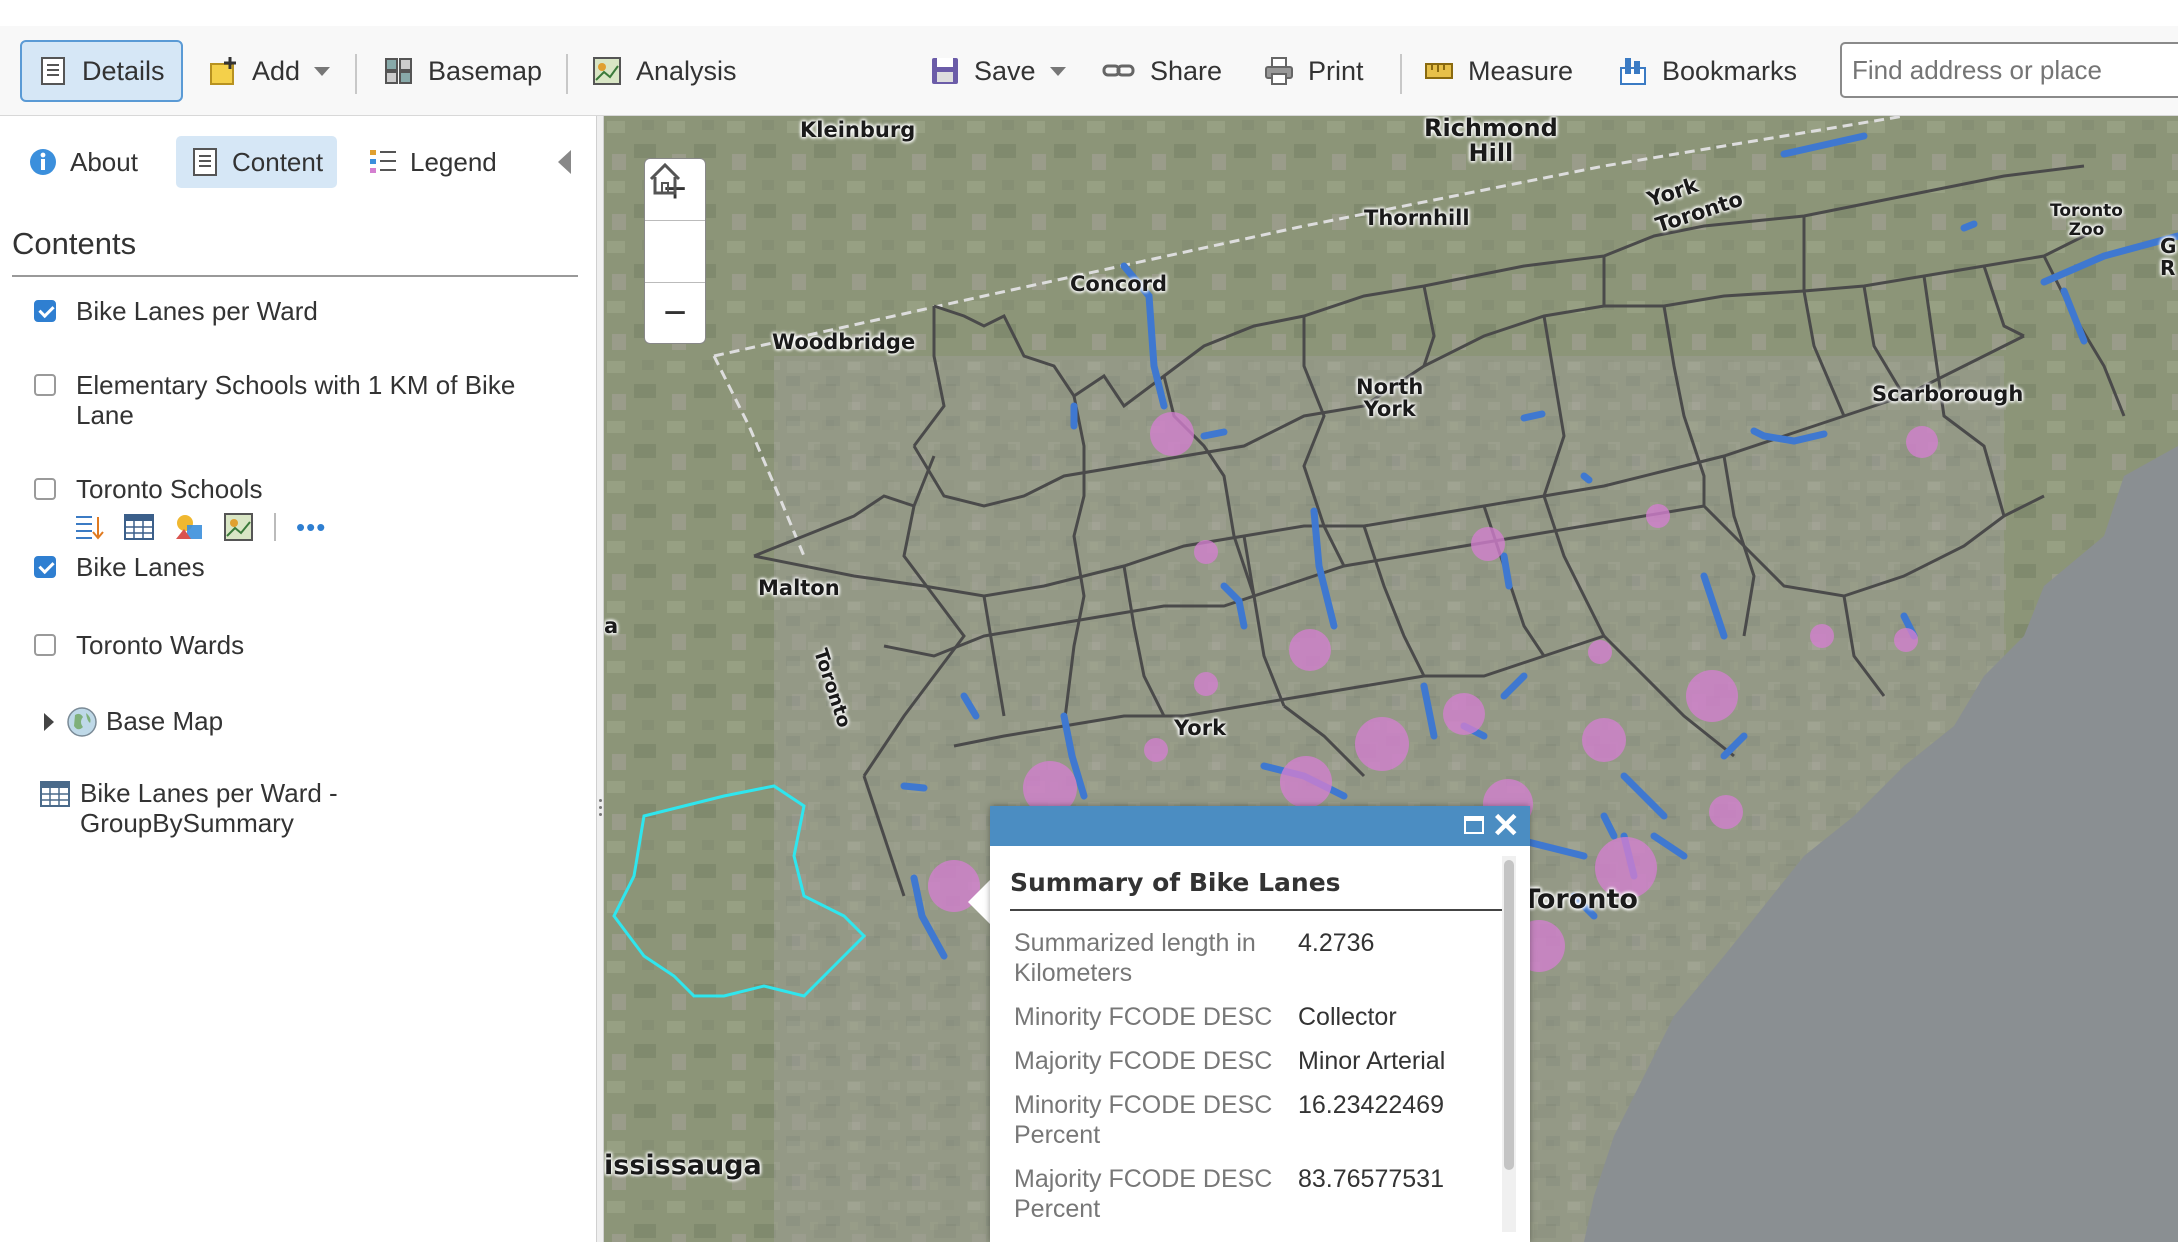  I want to click on place-label: Toronto Zoo, so click(2086, 220).